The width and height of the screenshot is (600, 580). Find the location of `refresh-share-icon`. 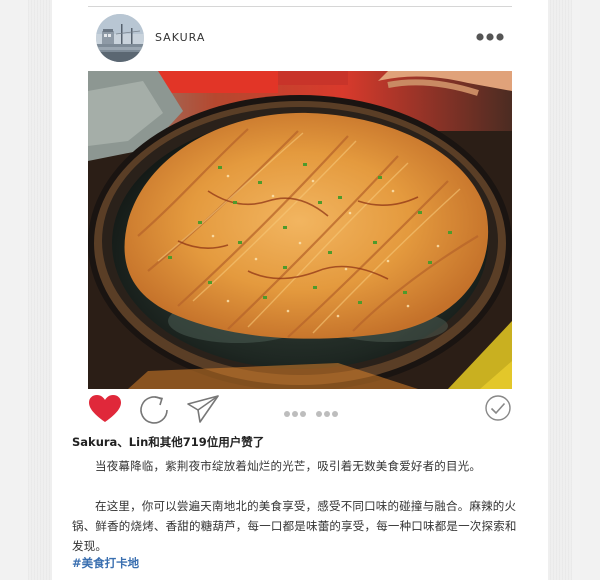

refresh-share-icon is located at coordinates (154, 412).